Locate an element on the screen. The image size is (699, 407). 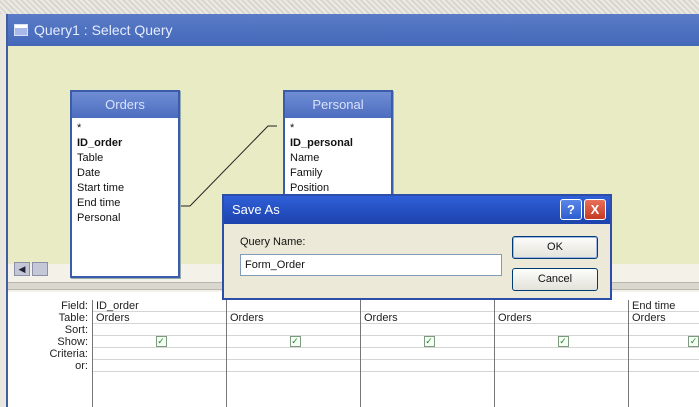
field-date: Date is located at coordinates (125, 173).